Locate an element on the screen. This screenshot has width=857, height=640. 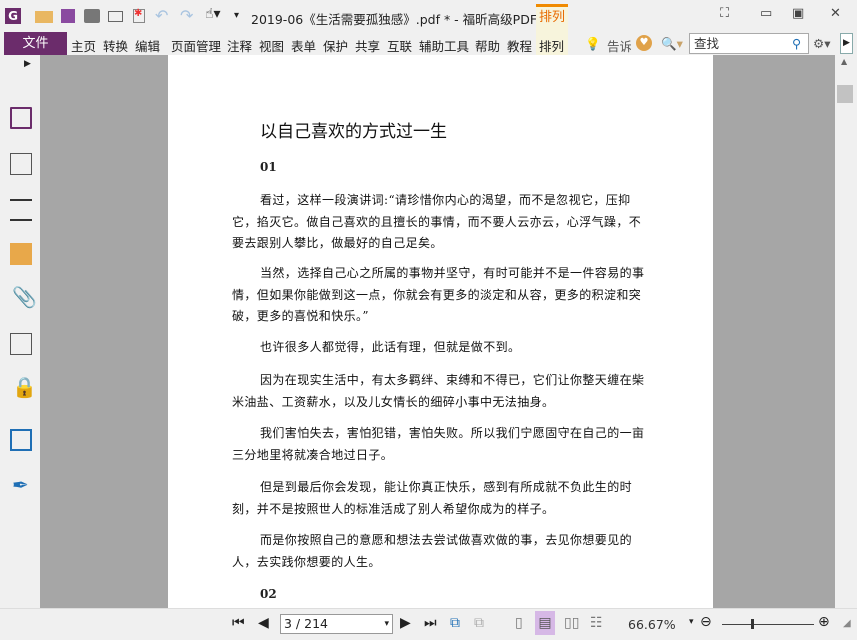
form-fields-icon is located at coordinates (21, 440).